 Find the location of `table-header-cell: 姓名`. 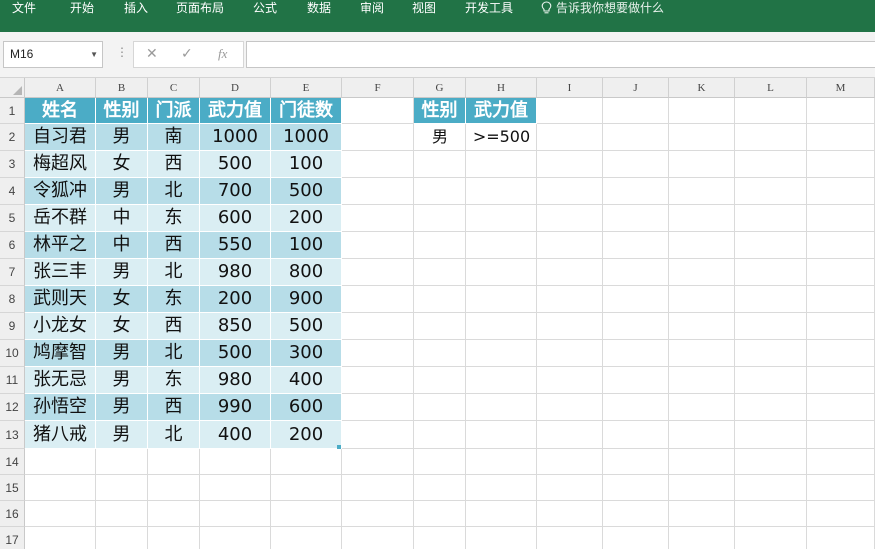

table-header-cell: 姓名 is located at coordinates (60, 111).